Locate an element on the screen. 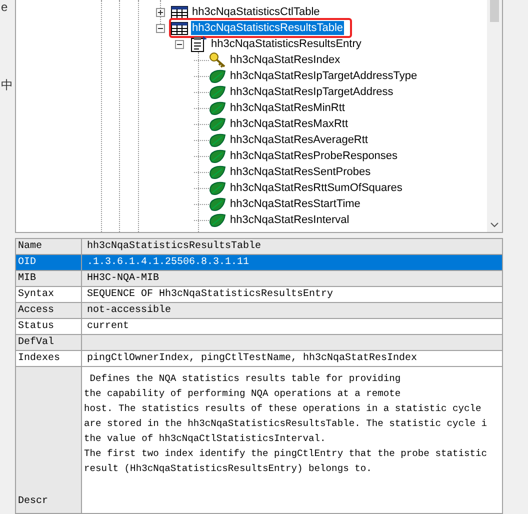 This screenshot has width=528, height=514. tree-item: hh3cNqaStatisticsCtlTable is located at coordinates (256, 12).